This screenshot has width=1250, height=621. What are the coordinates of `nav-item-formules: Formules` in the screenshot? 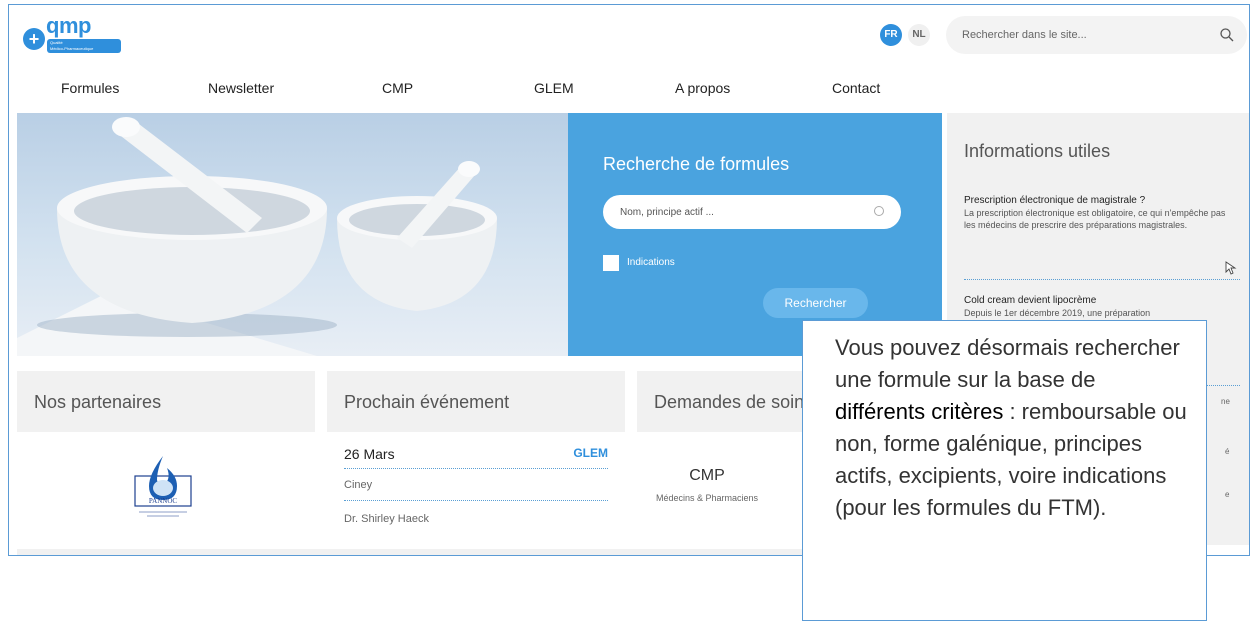 It's located at (90, 88).